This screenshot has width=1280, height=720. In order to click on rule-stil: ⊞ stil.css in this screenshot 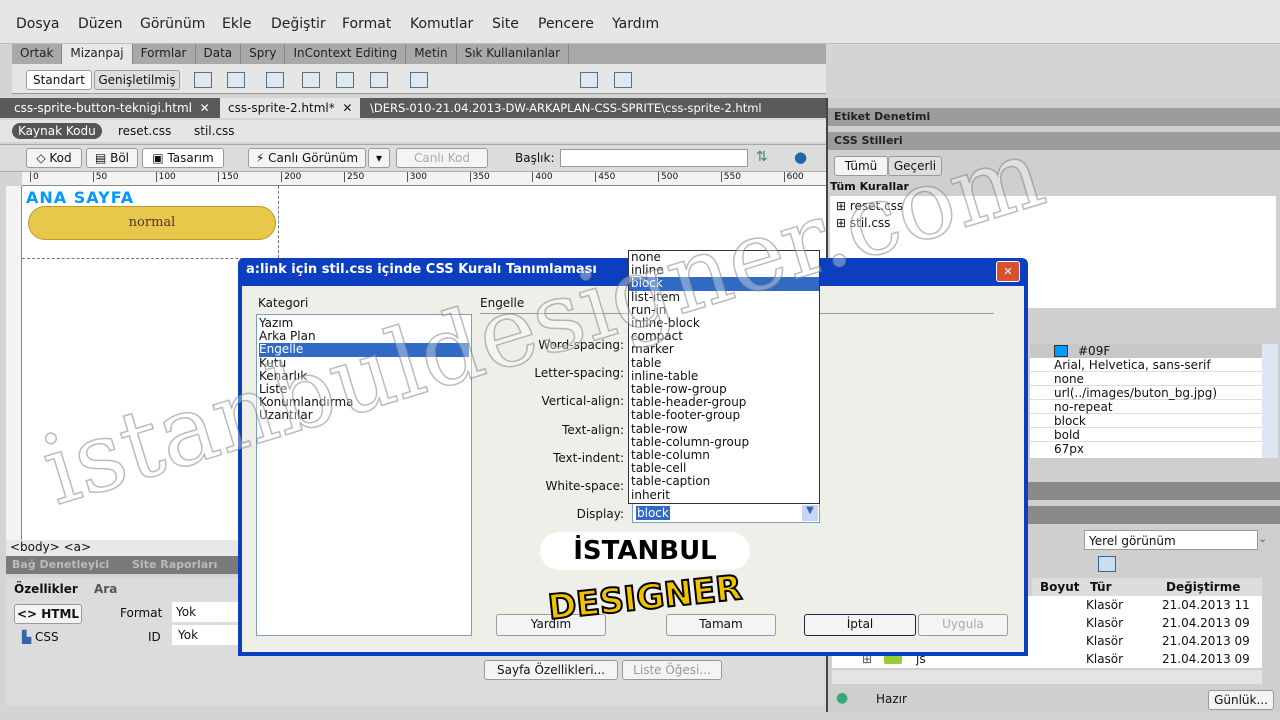, I will do `click(1053, 223)`.